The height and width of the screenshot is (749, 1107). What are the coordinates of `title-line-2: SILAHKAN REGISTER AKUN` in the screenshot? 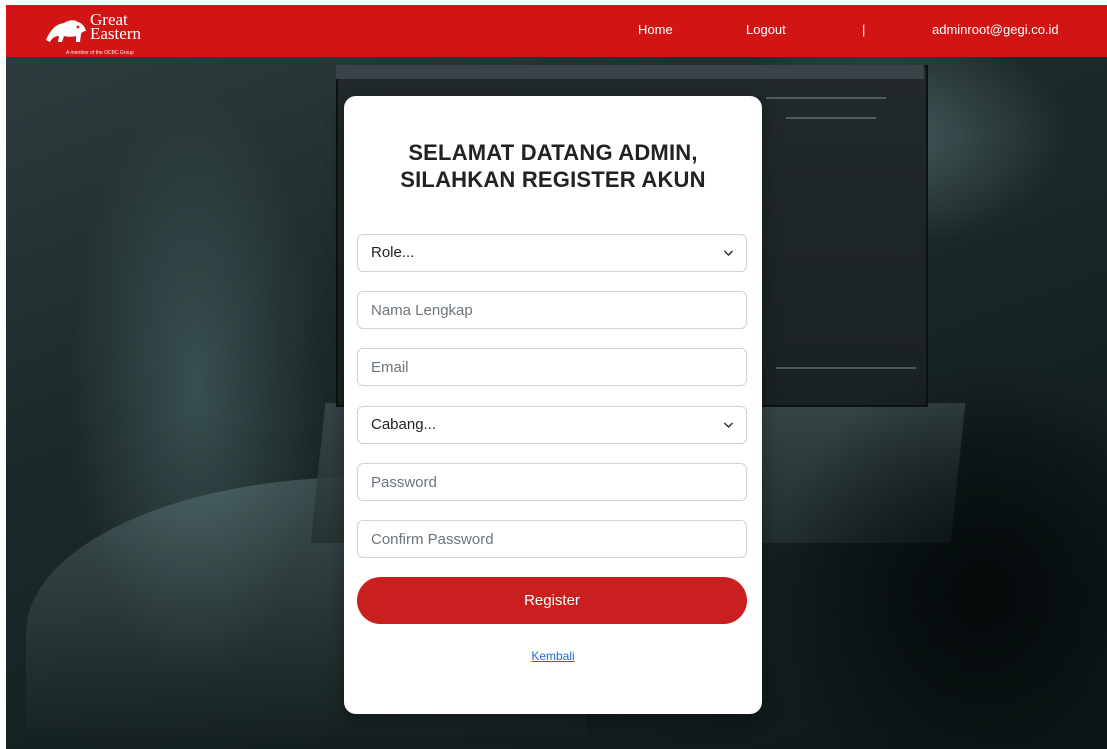 It's located at (553, 179).